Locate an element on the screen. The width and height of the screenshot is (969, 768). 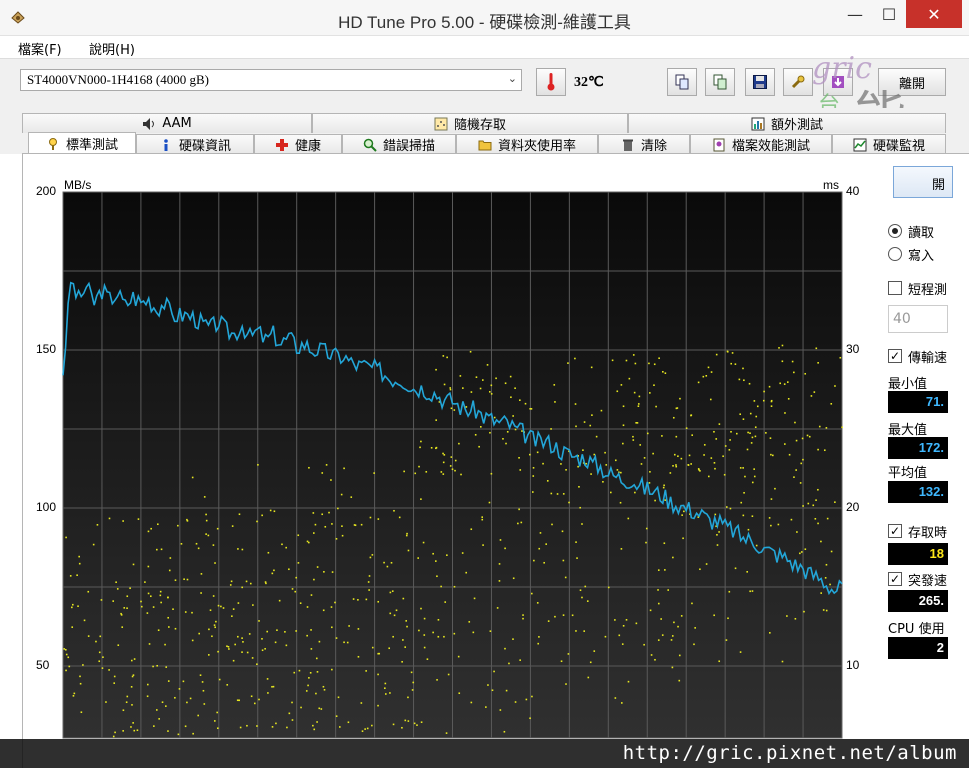
save-button is located at coordinates (760, 82).